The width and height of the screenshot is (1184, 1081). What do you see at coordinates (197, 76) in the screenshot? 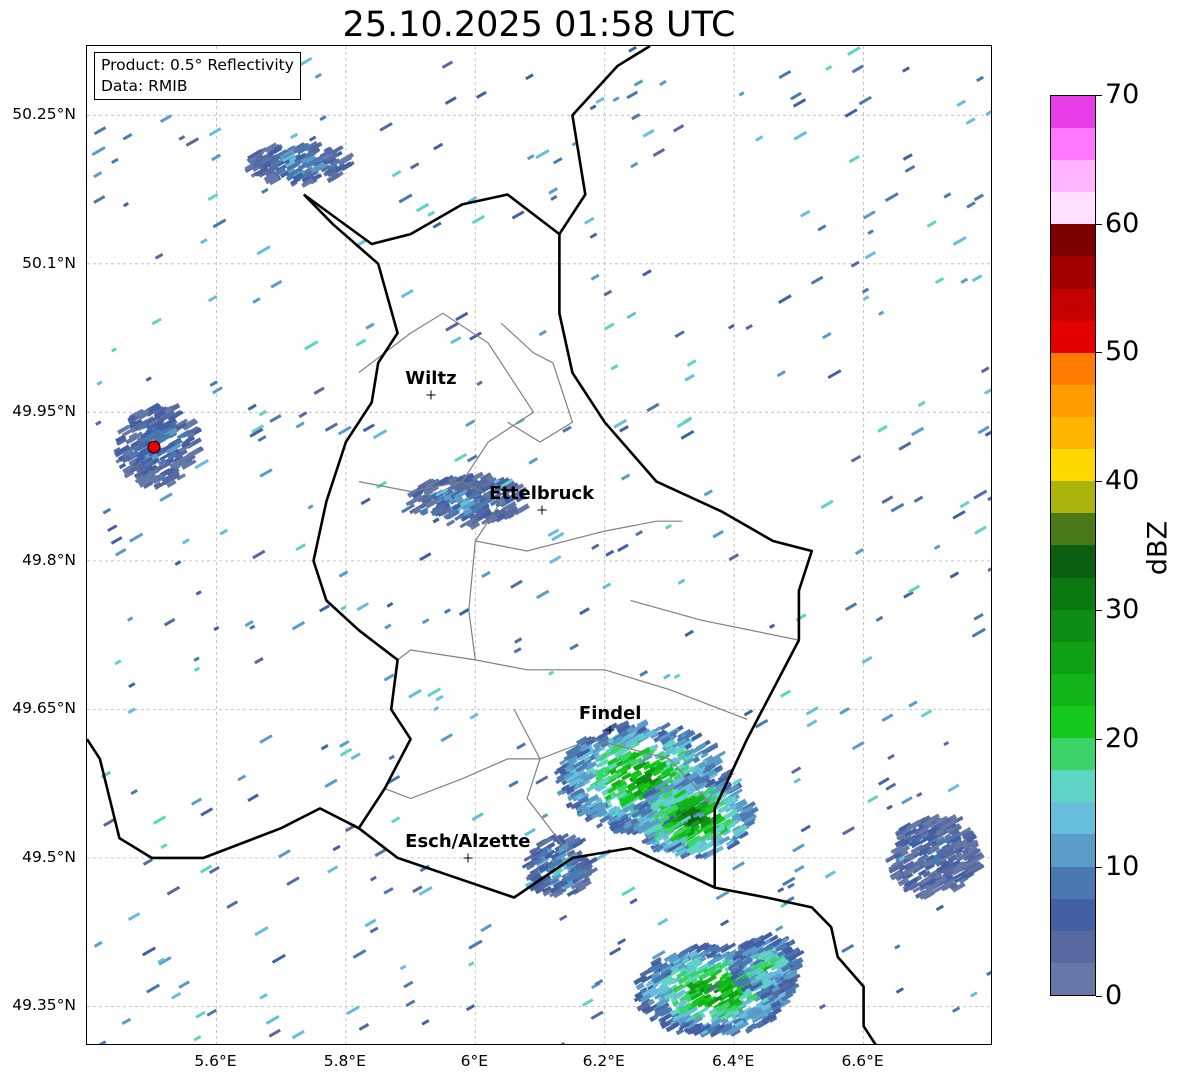
I see `product-info-box: Product: 0.5° Reflectivity Data: RMIB` at bounding box center [197, 76].